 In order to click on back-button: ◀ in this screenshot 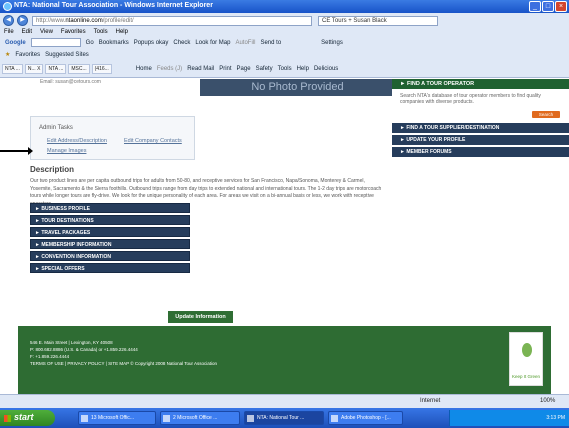, I will do `click(8, 20)`.